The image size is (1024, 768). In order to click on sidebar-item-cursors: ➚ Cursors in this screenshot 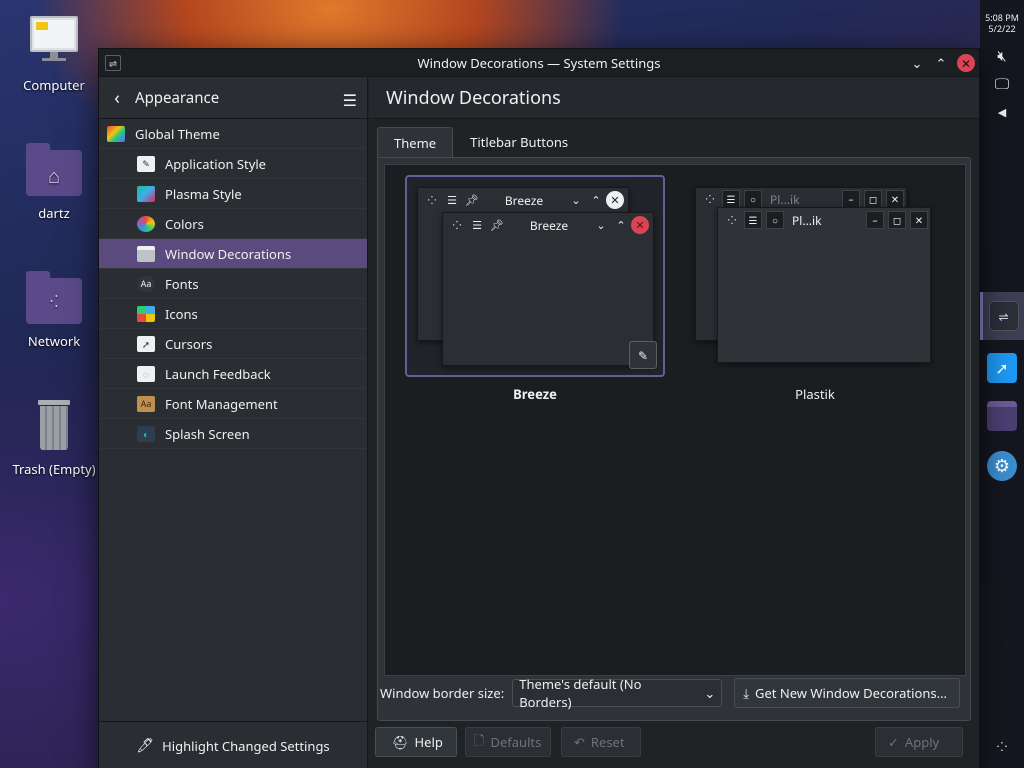, I will do `click(233, 344)`.